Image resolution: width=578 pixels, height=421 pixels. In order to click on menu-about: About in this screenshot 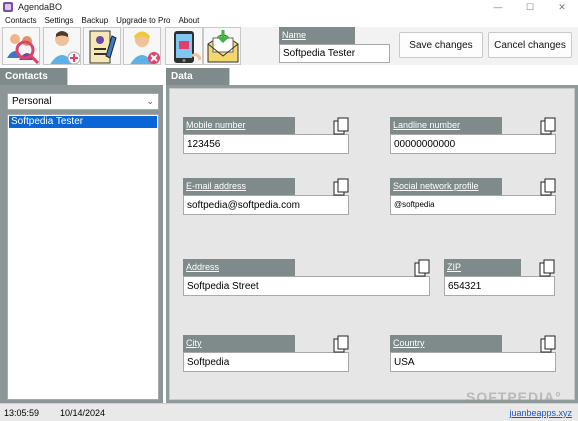, I will do `click(188, 20)`.